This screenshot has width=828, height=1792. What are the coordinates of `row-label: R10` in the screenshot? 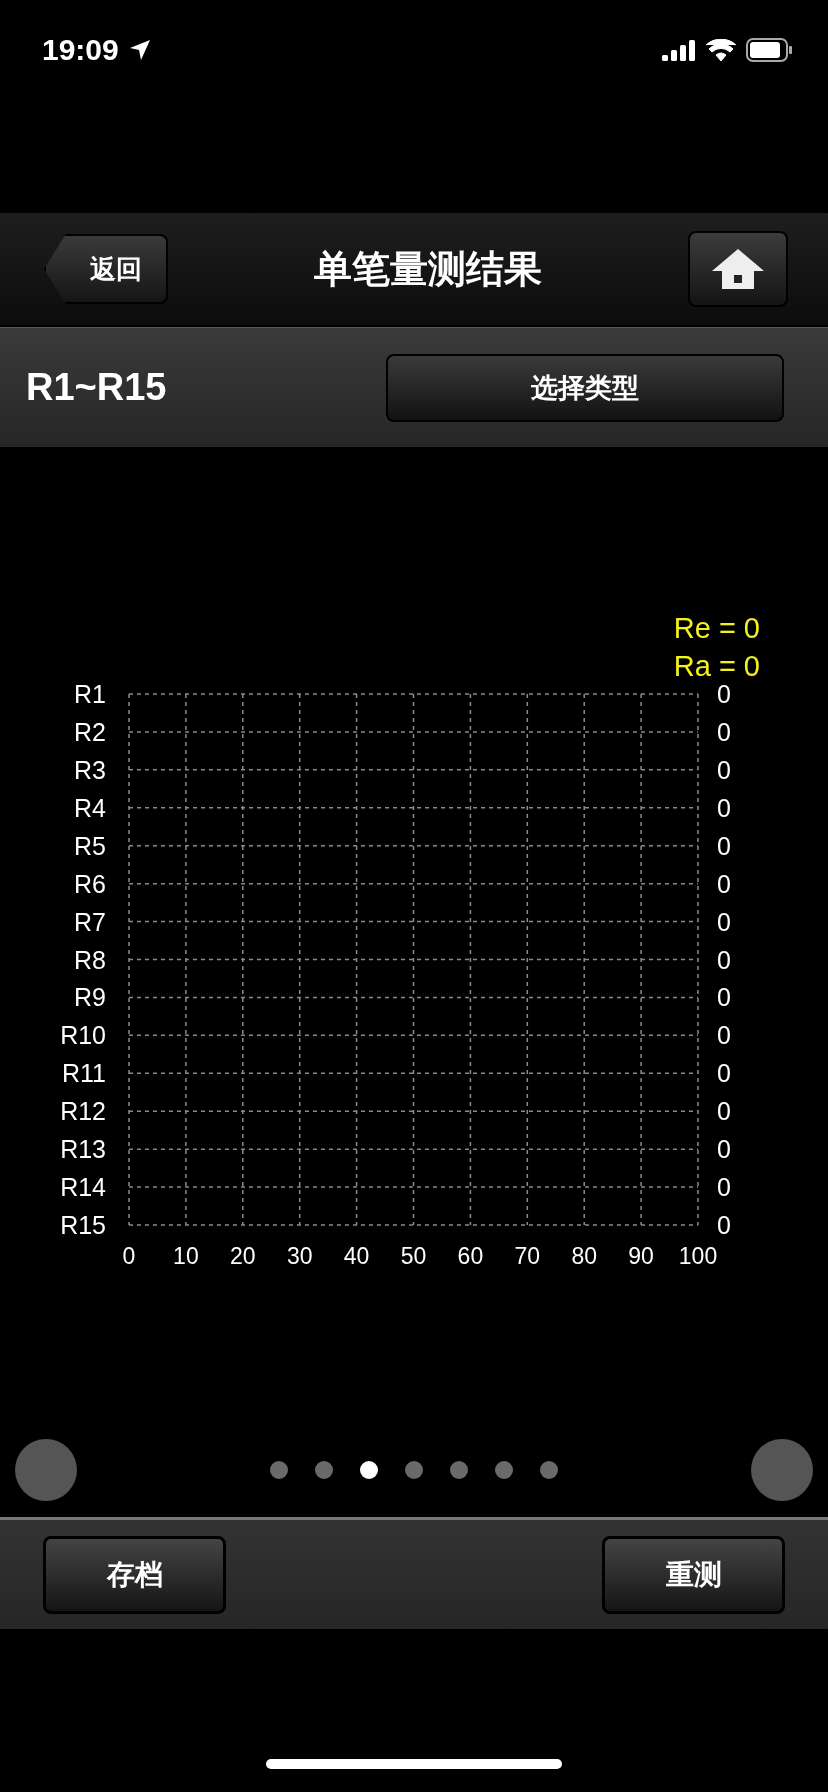 It's located at (83, 1035).